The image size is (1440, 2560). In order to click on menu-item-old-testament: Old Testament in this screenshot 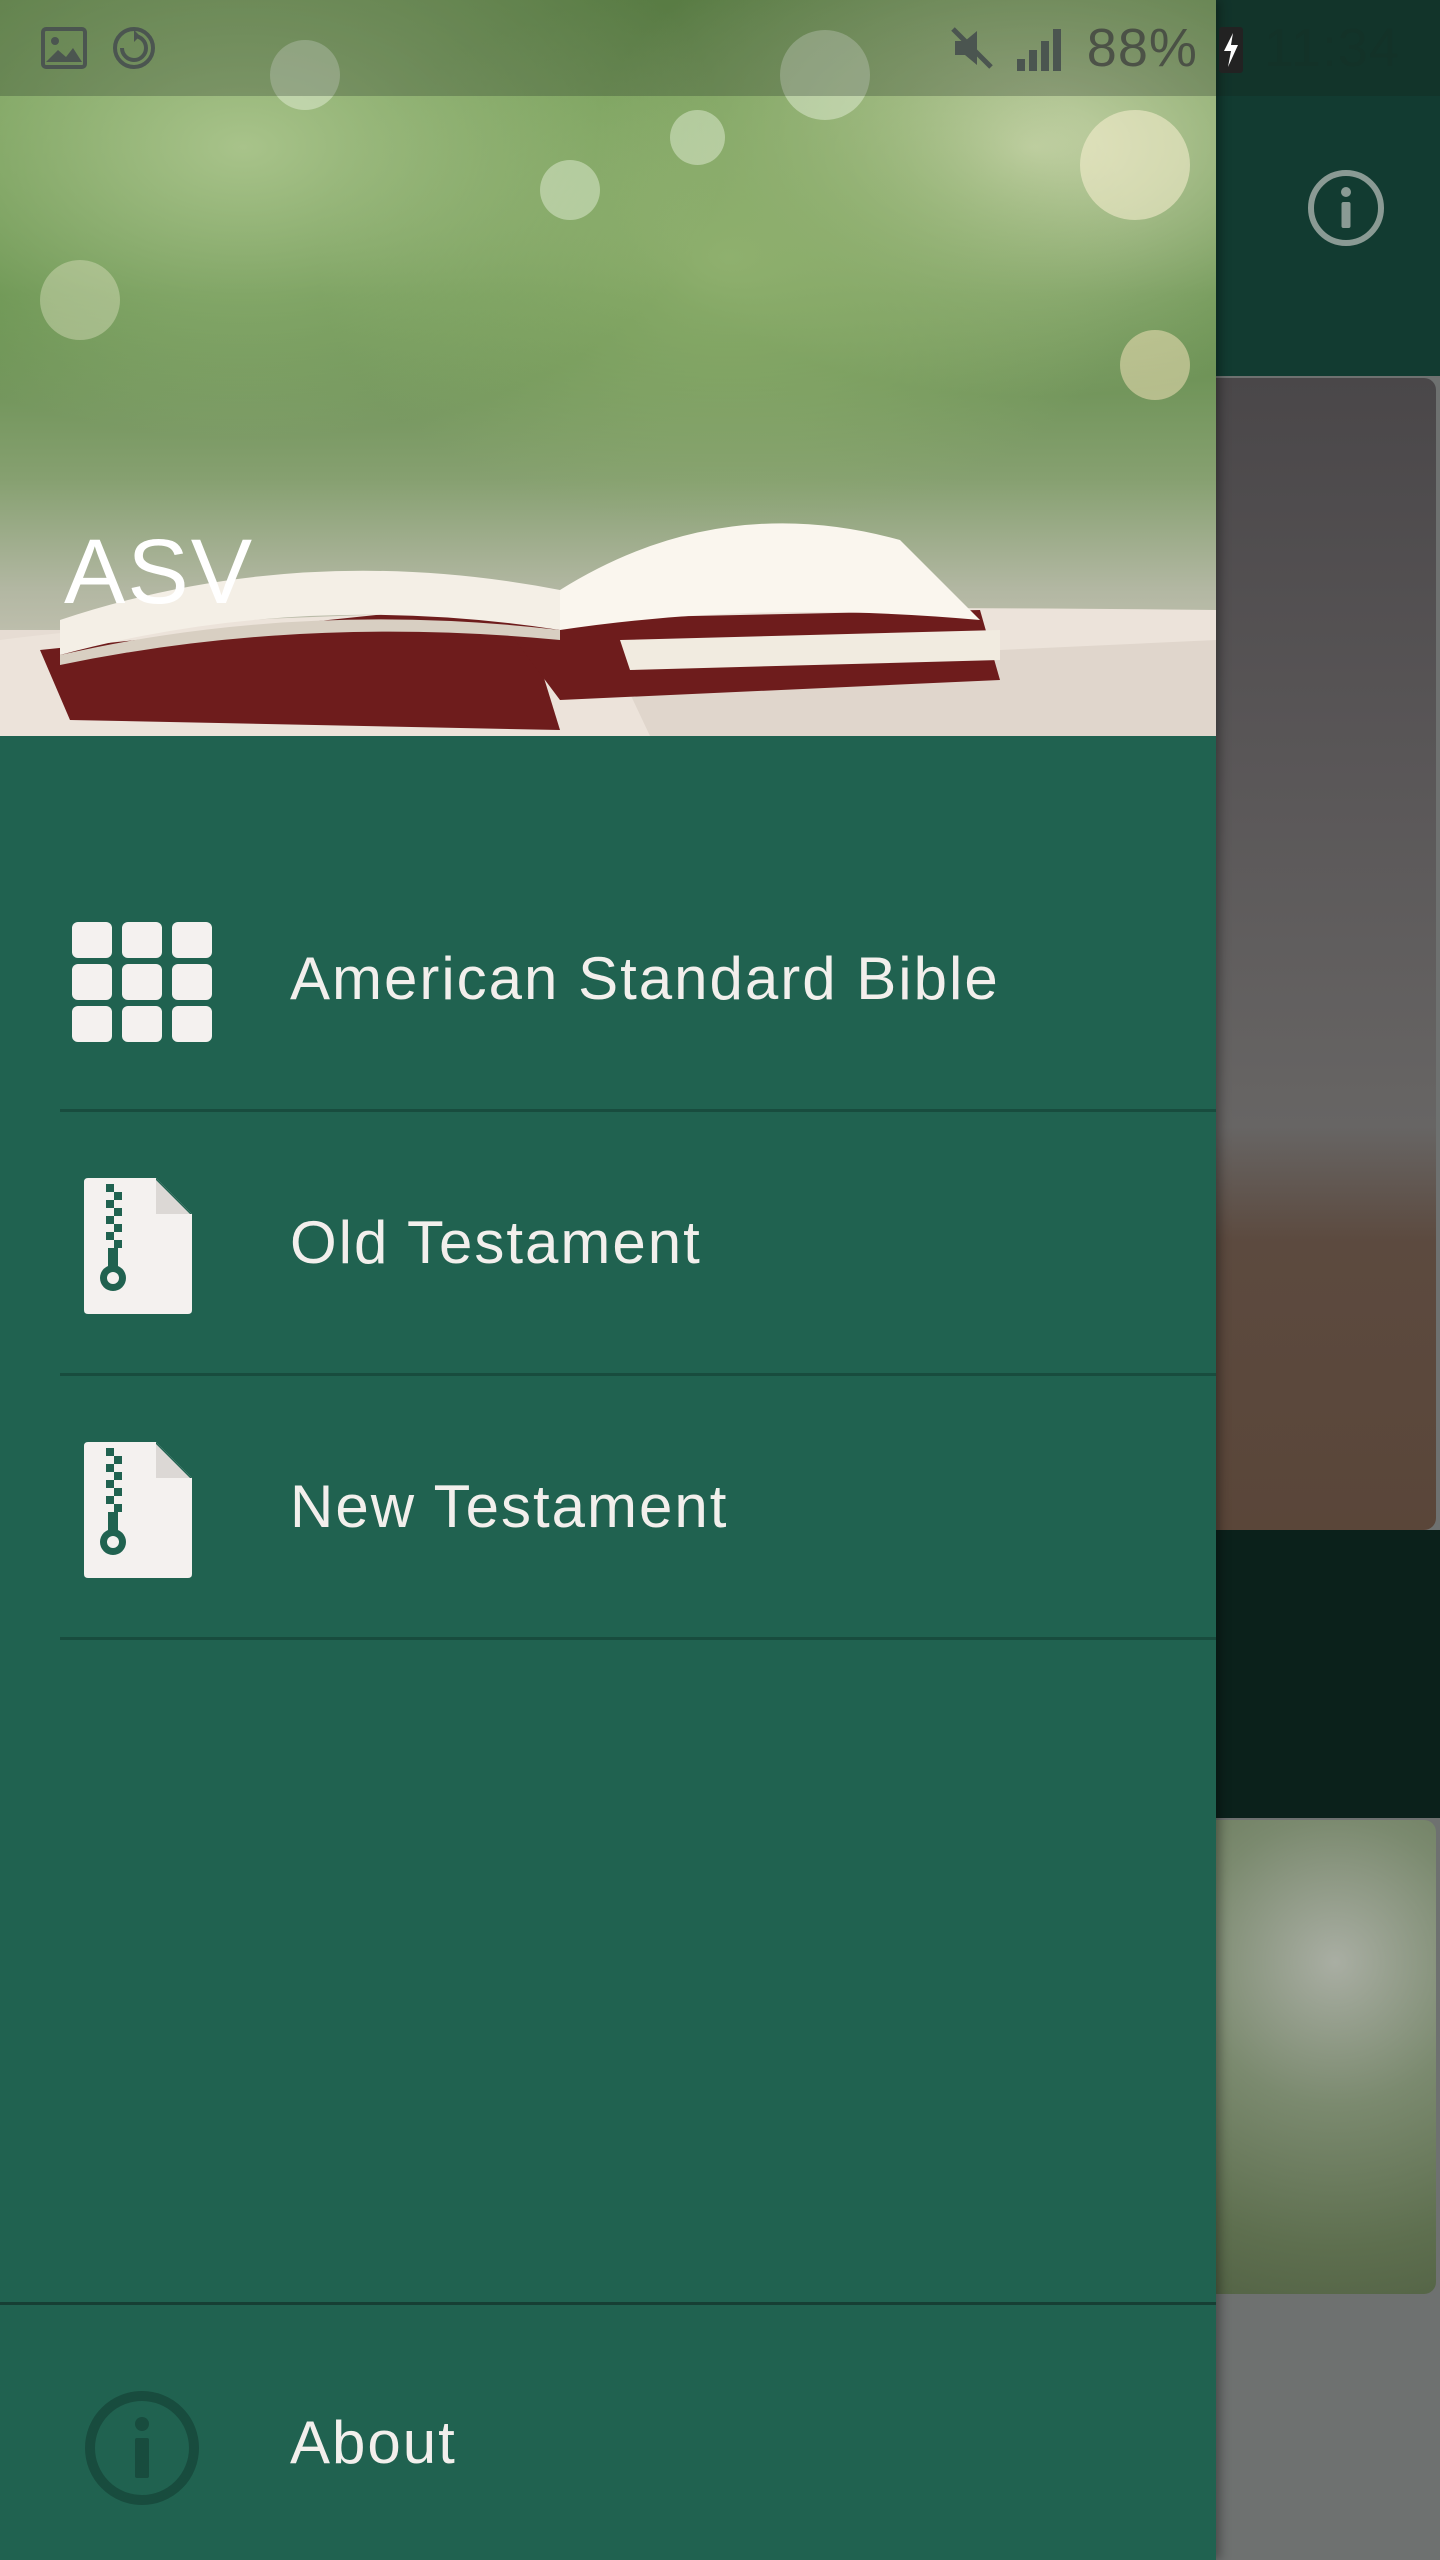, I will do `click(608, 1244)`.